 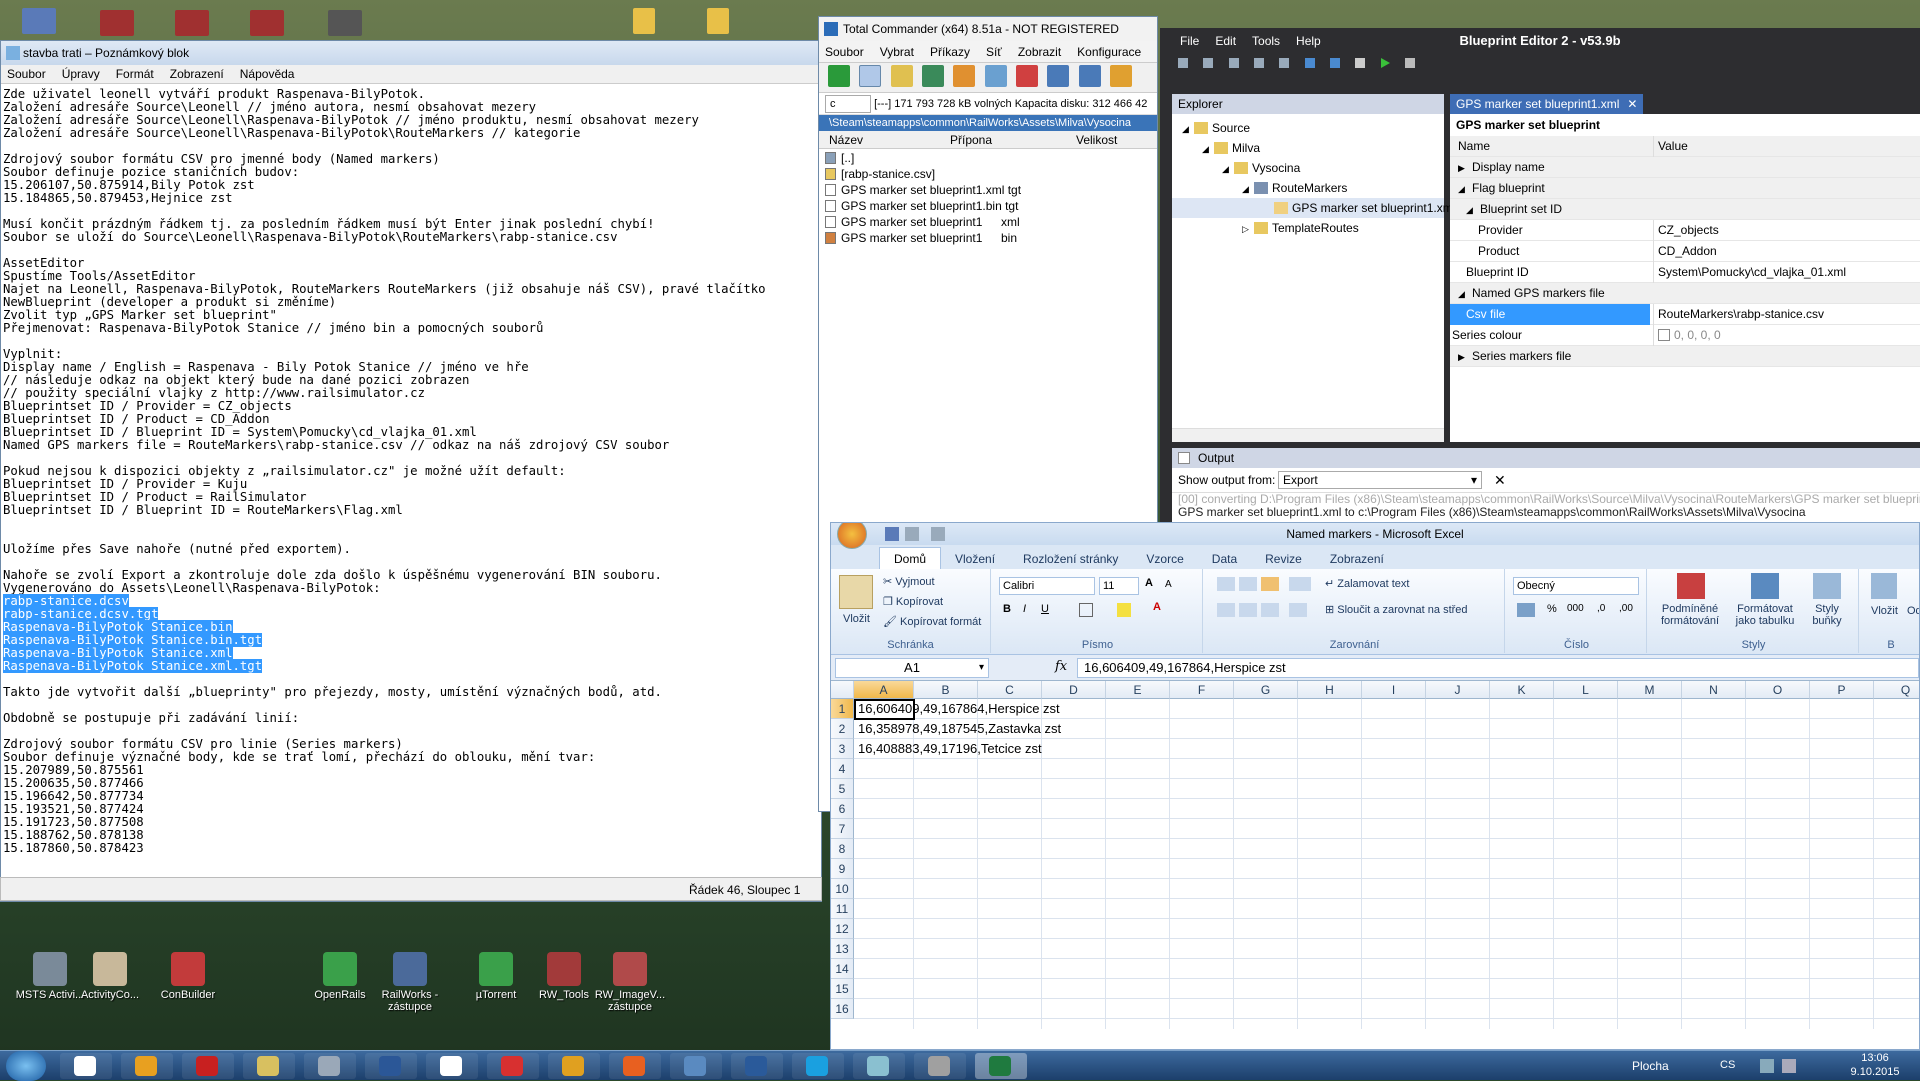 What do you see at coordinates (1875, 1058) in the screenshot?
I see `clock-time: 13:06` at bounding box center [1875, 1058].